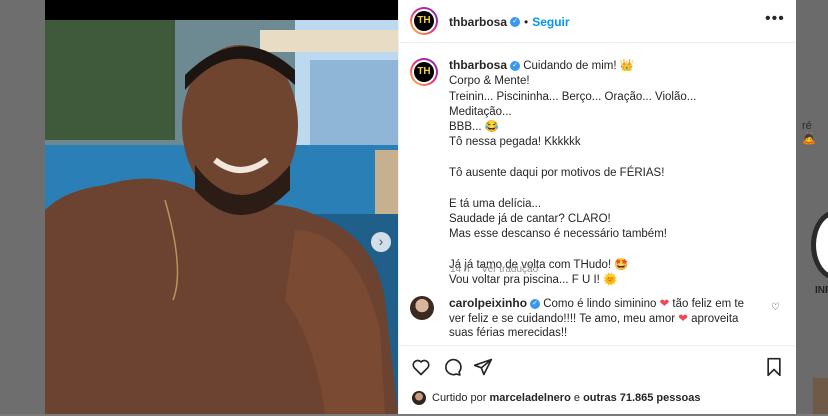 The image size is (828, 416). What do you see at coordinates (460, 269) in the screenshot?
I see `post-time: 14 h` at bounding box center [460, 269].